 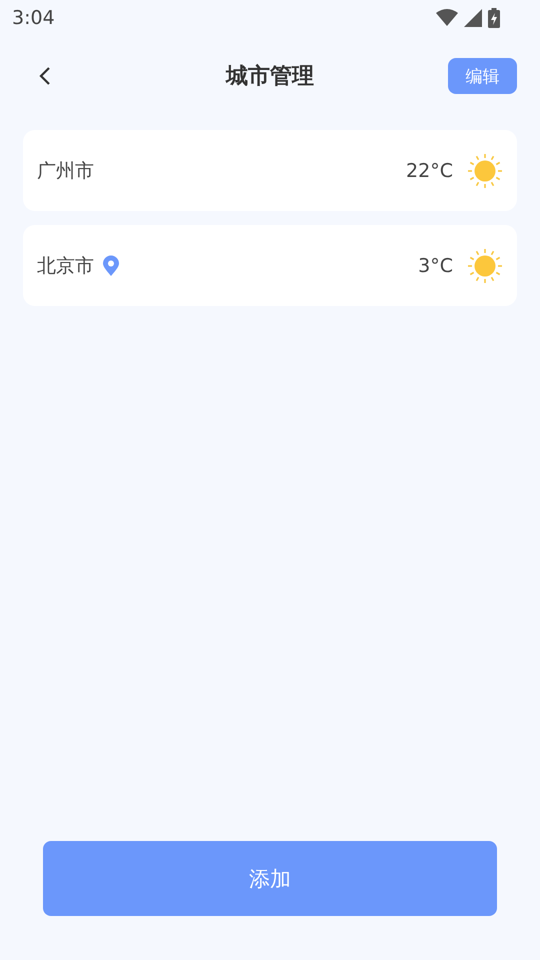 I want to click on back-icon, so click(x=45, y=76).